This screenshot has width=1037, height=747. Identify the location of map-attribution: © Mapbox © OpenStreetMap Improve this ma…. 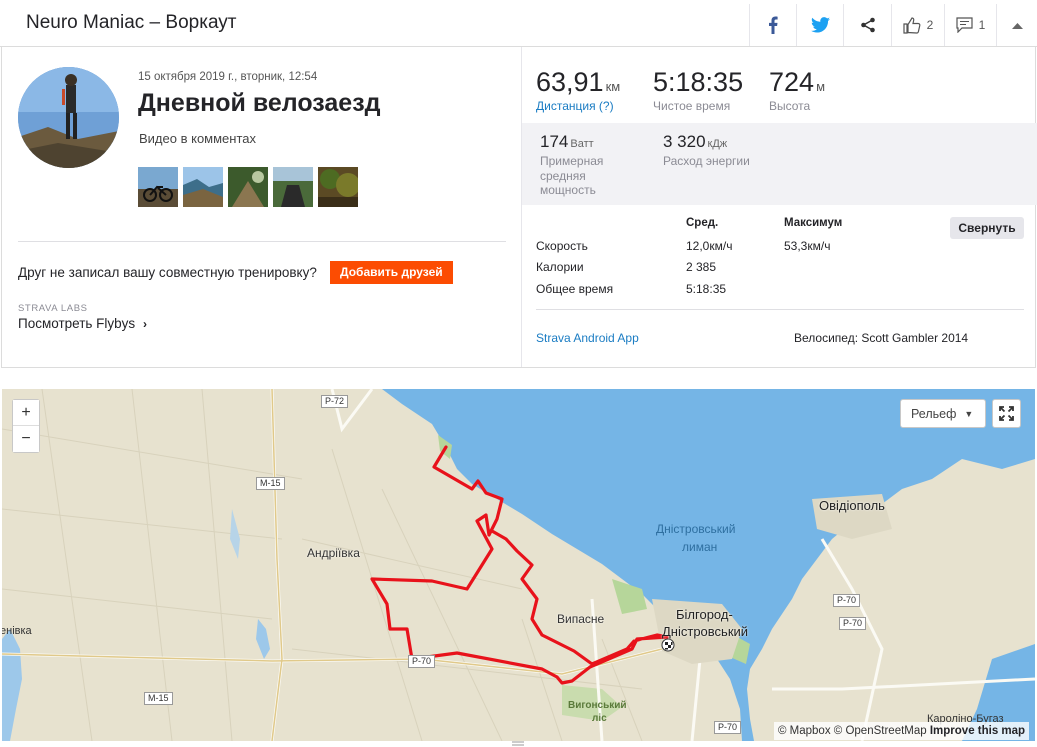
(902, 731).